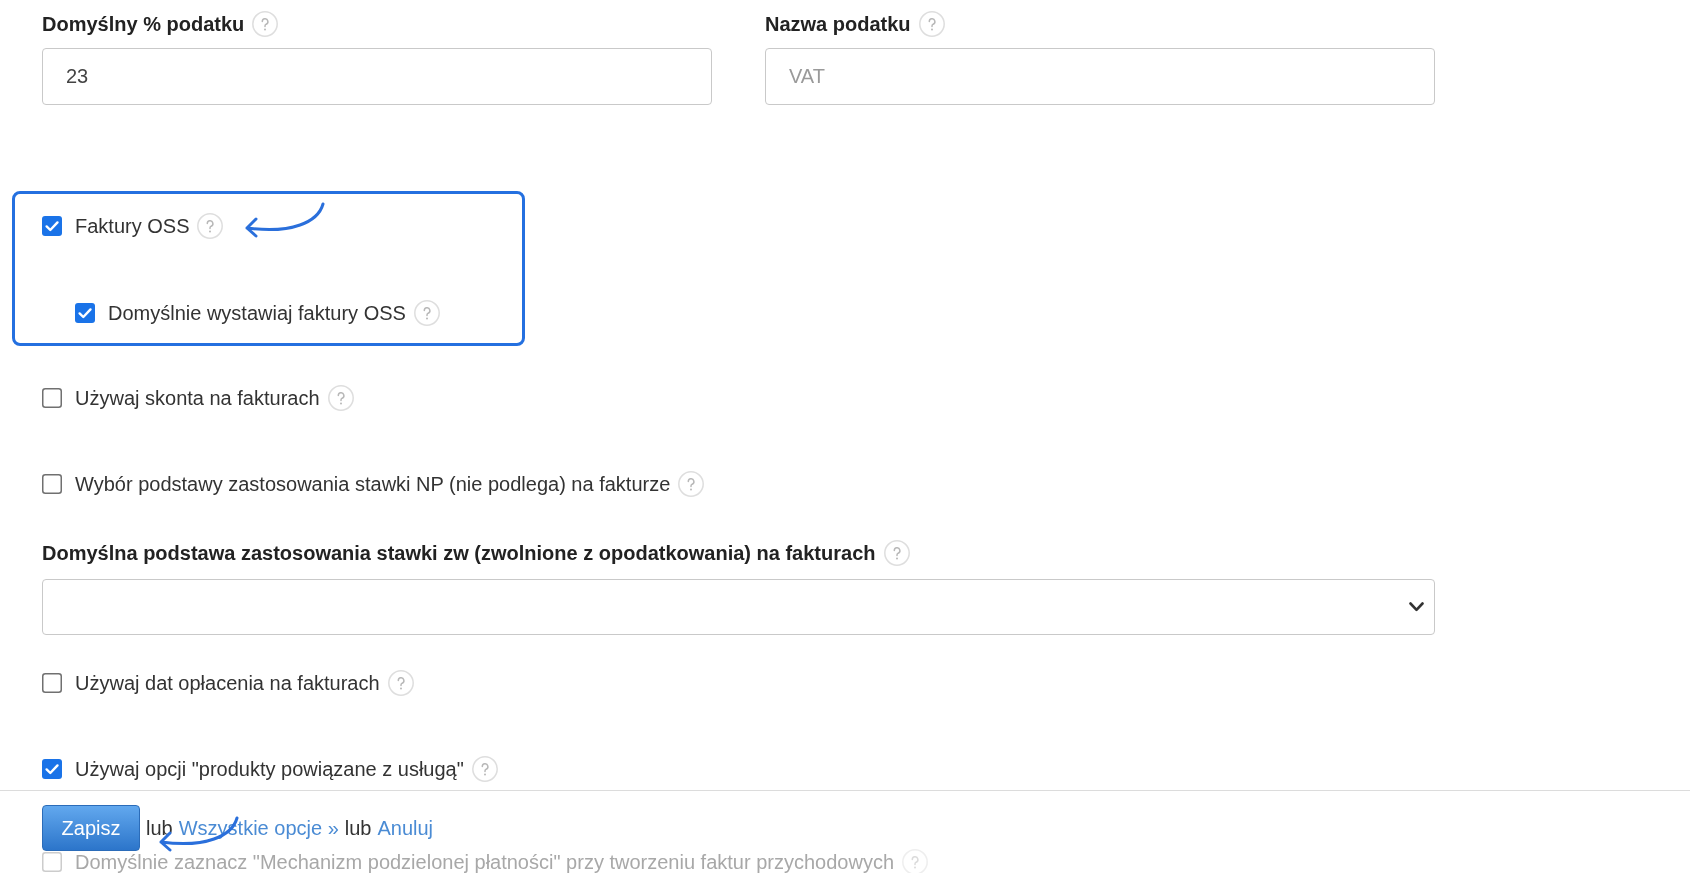 This screenshot has height=873, width=1690. I want to click on field-label: Domyślna podstawa zastosowania stawki zw (zwolnione z opodatkowania) na fakturach, so click(459, 553).